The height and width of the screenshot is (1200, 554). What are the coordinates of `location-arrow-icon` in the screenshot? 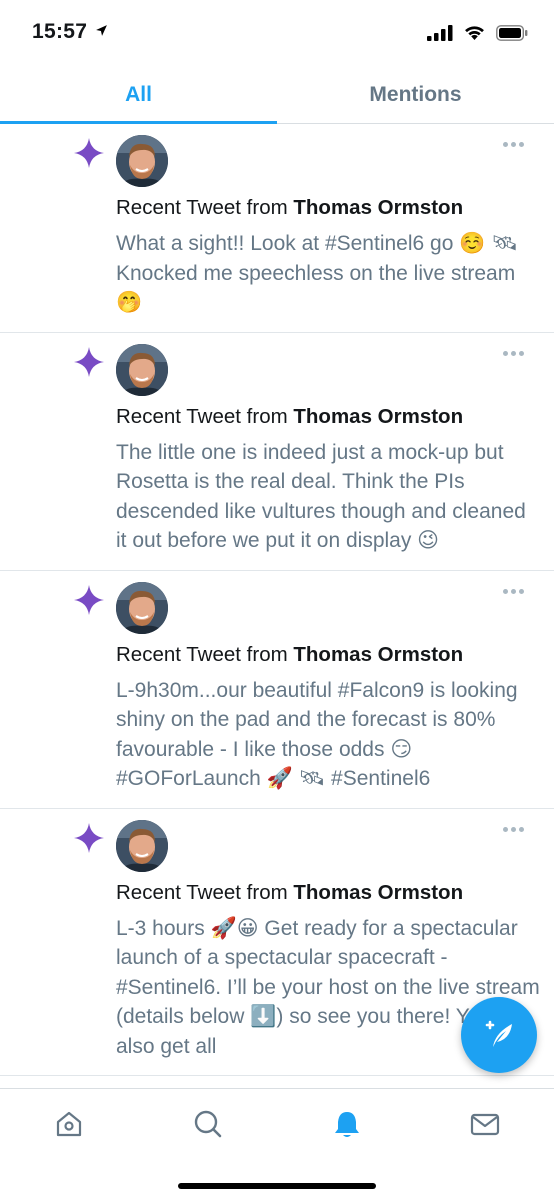 It's located at (102, 30).